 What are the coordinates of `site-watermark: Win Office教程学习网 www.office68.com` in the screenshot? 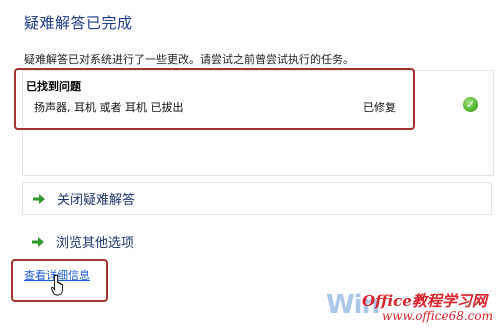 It's located at (411, 308).